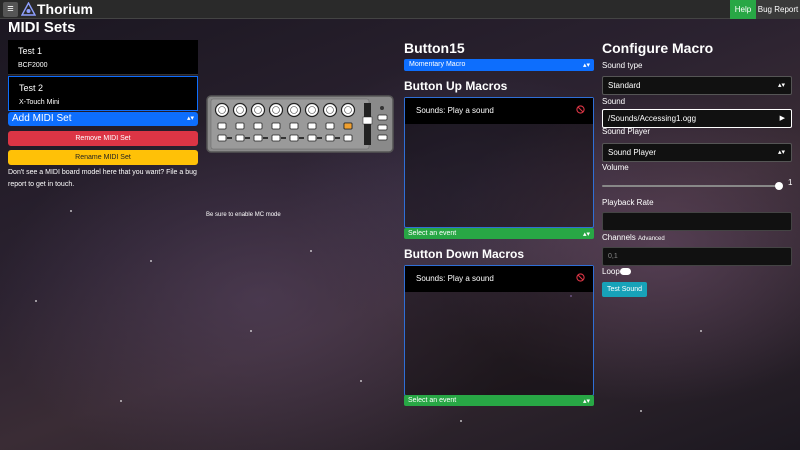 The image size is (800, 450). I want to click on add-midi-set-select: Add MIDI Set ▴▾, so click(103, 119).